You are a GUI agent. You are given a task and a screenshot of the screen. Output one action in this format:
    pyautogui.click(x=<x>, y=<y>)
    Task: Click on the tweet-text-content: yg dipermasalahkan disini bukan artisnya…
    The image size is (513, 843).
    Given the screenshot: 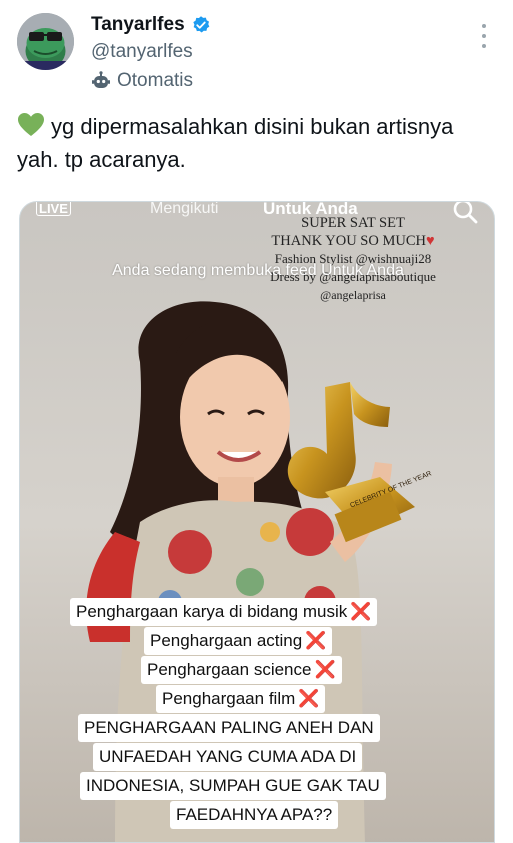 What is the action you would take?
    pyautogui.click(x=235, y=143)
    